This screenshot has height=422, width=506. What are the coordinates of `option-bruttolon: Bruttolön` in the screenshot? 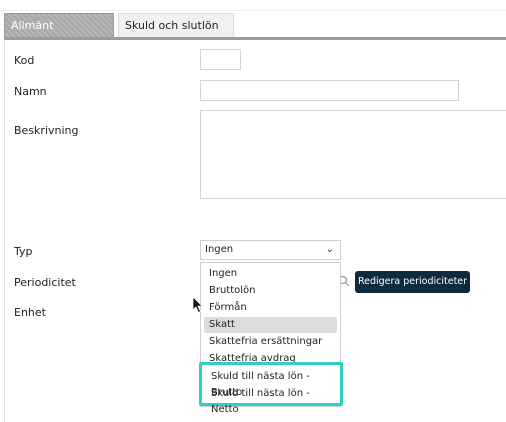 It's located at (270, 291).